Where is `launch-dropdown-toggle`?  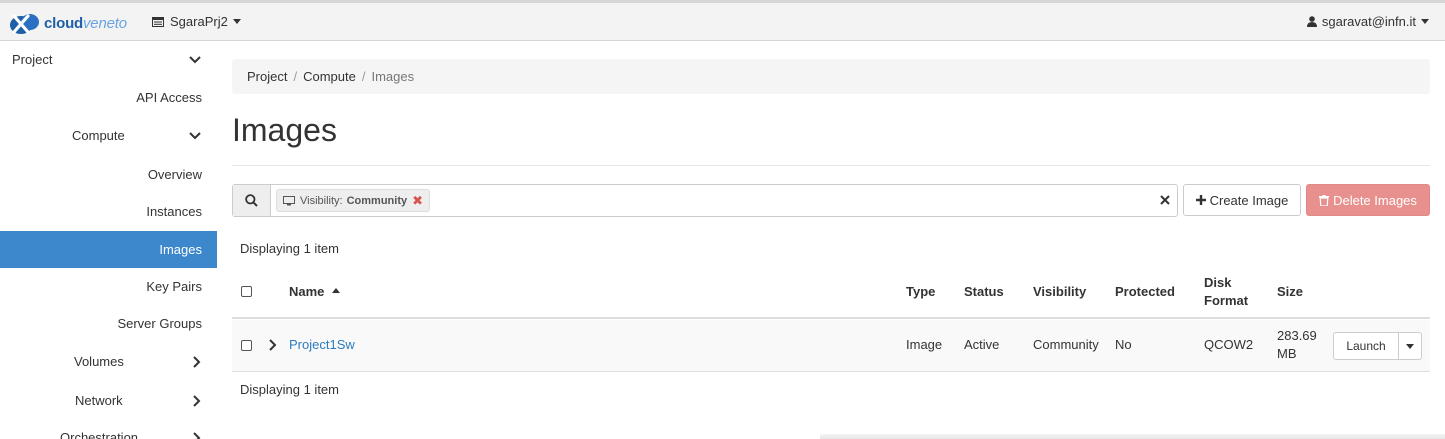
launch-dropdown-toggle is located at coordinates (1410, 346).